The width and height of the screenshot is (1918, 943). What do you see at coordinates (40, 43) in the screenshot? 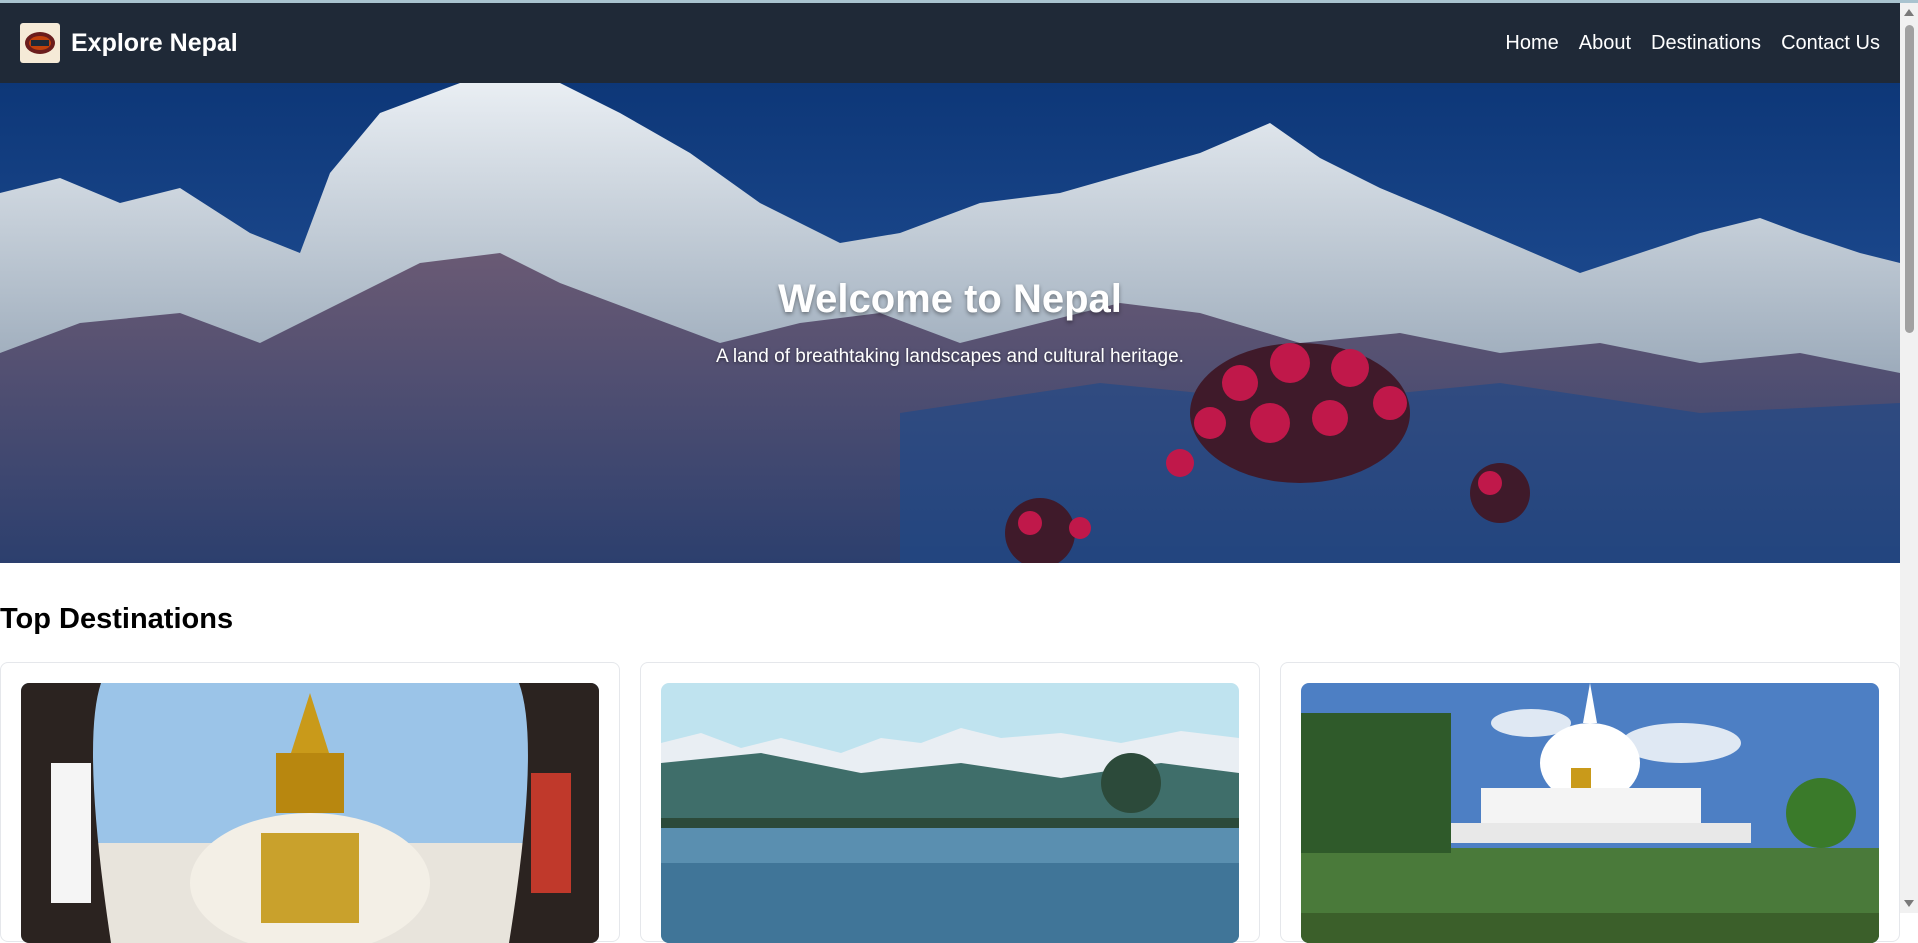
I see `nepal-logo-icon` at bounding box center [40, 43].